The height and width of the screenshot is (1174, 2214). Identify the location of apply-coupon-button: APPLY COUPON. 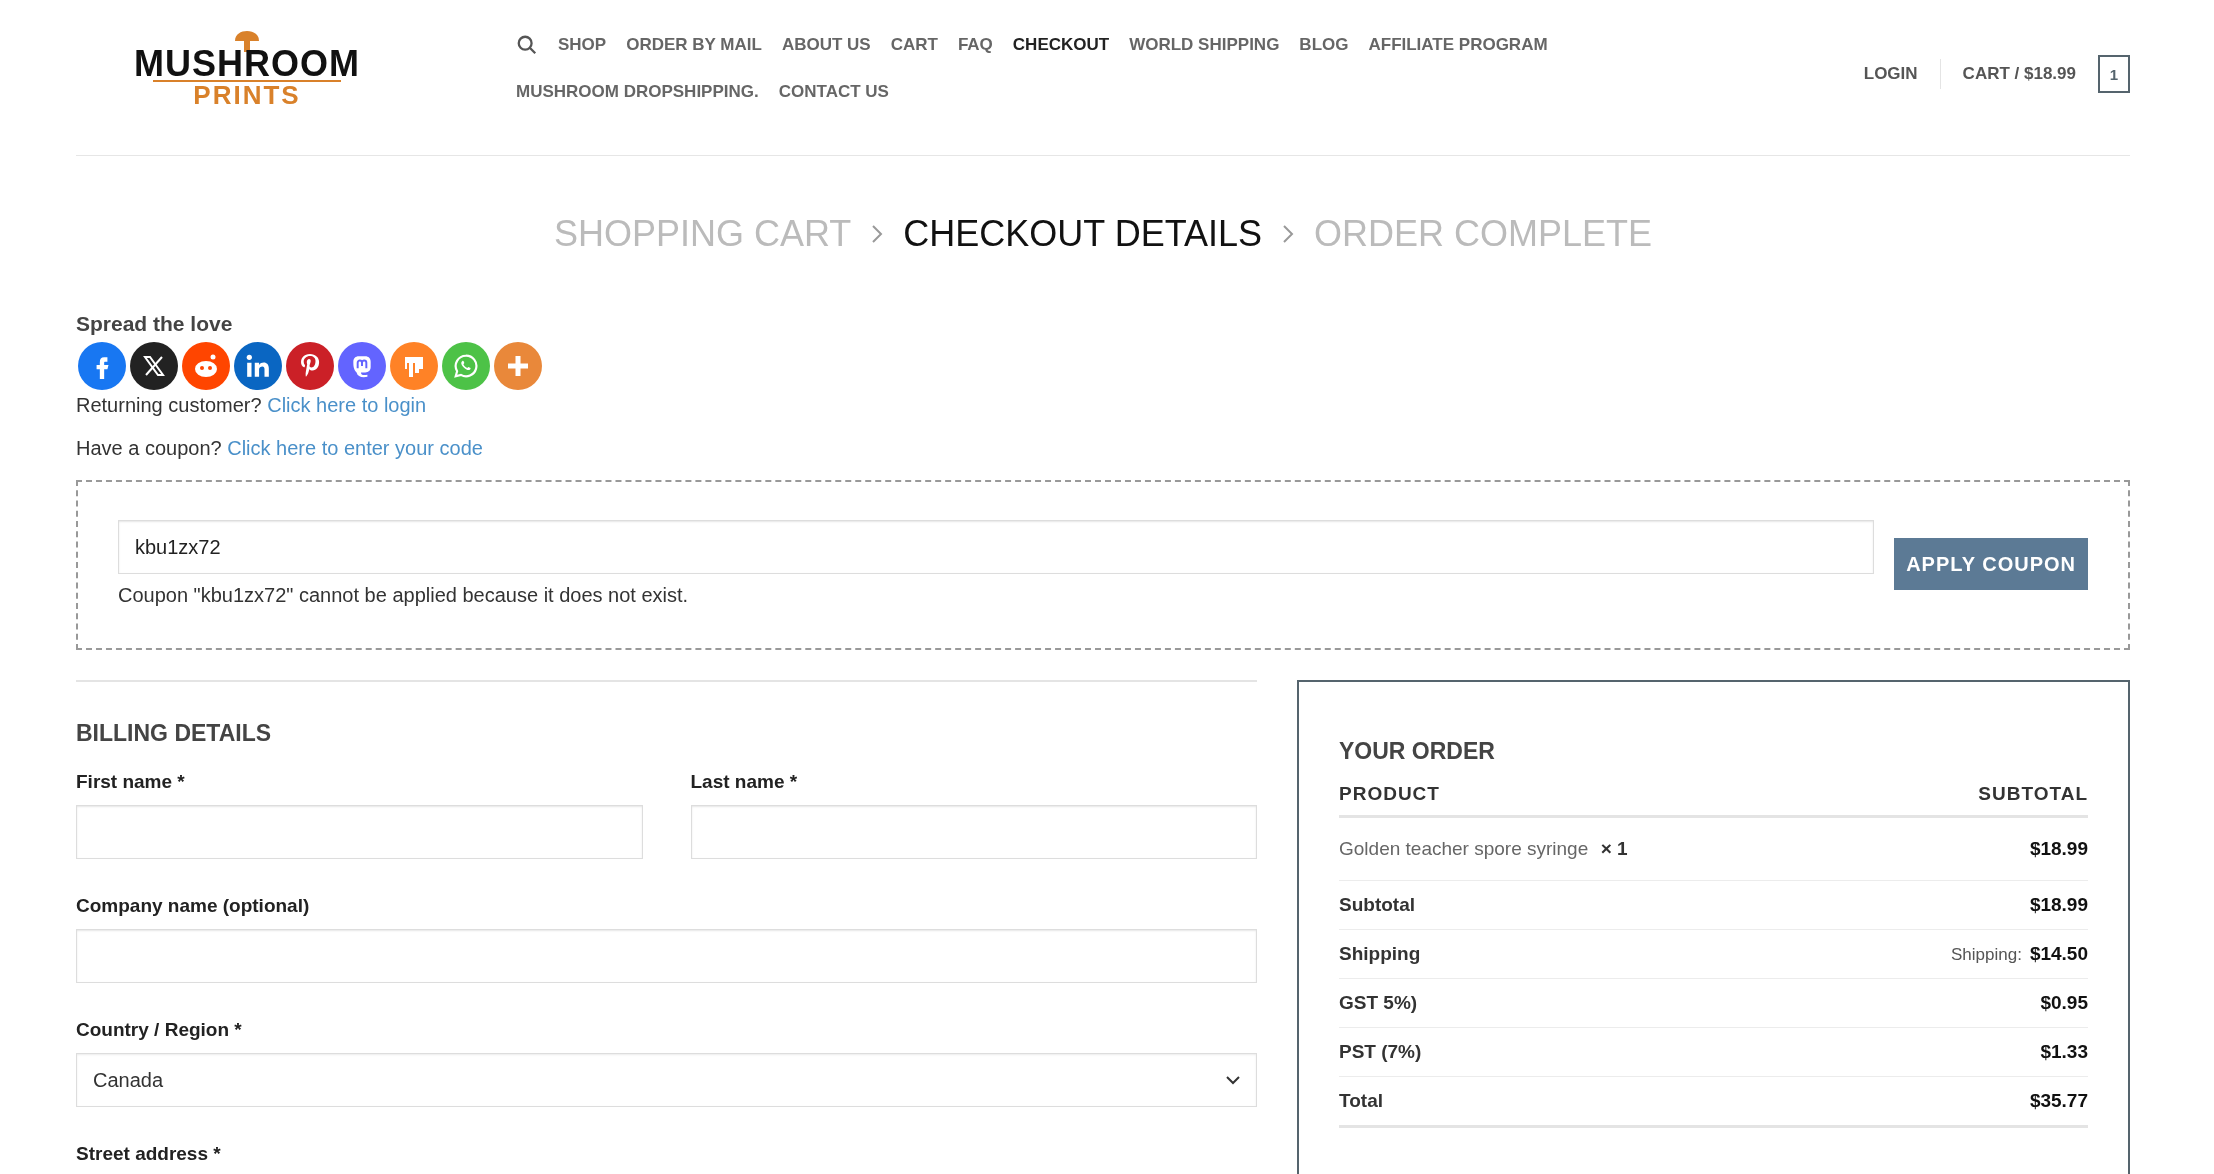
(1991, 564).